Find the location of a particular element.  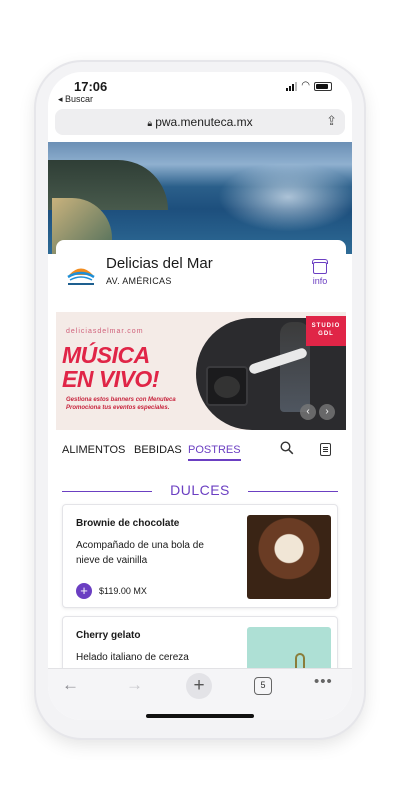

tabs-icon: 5 is located at coordinates (263, 686).